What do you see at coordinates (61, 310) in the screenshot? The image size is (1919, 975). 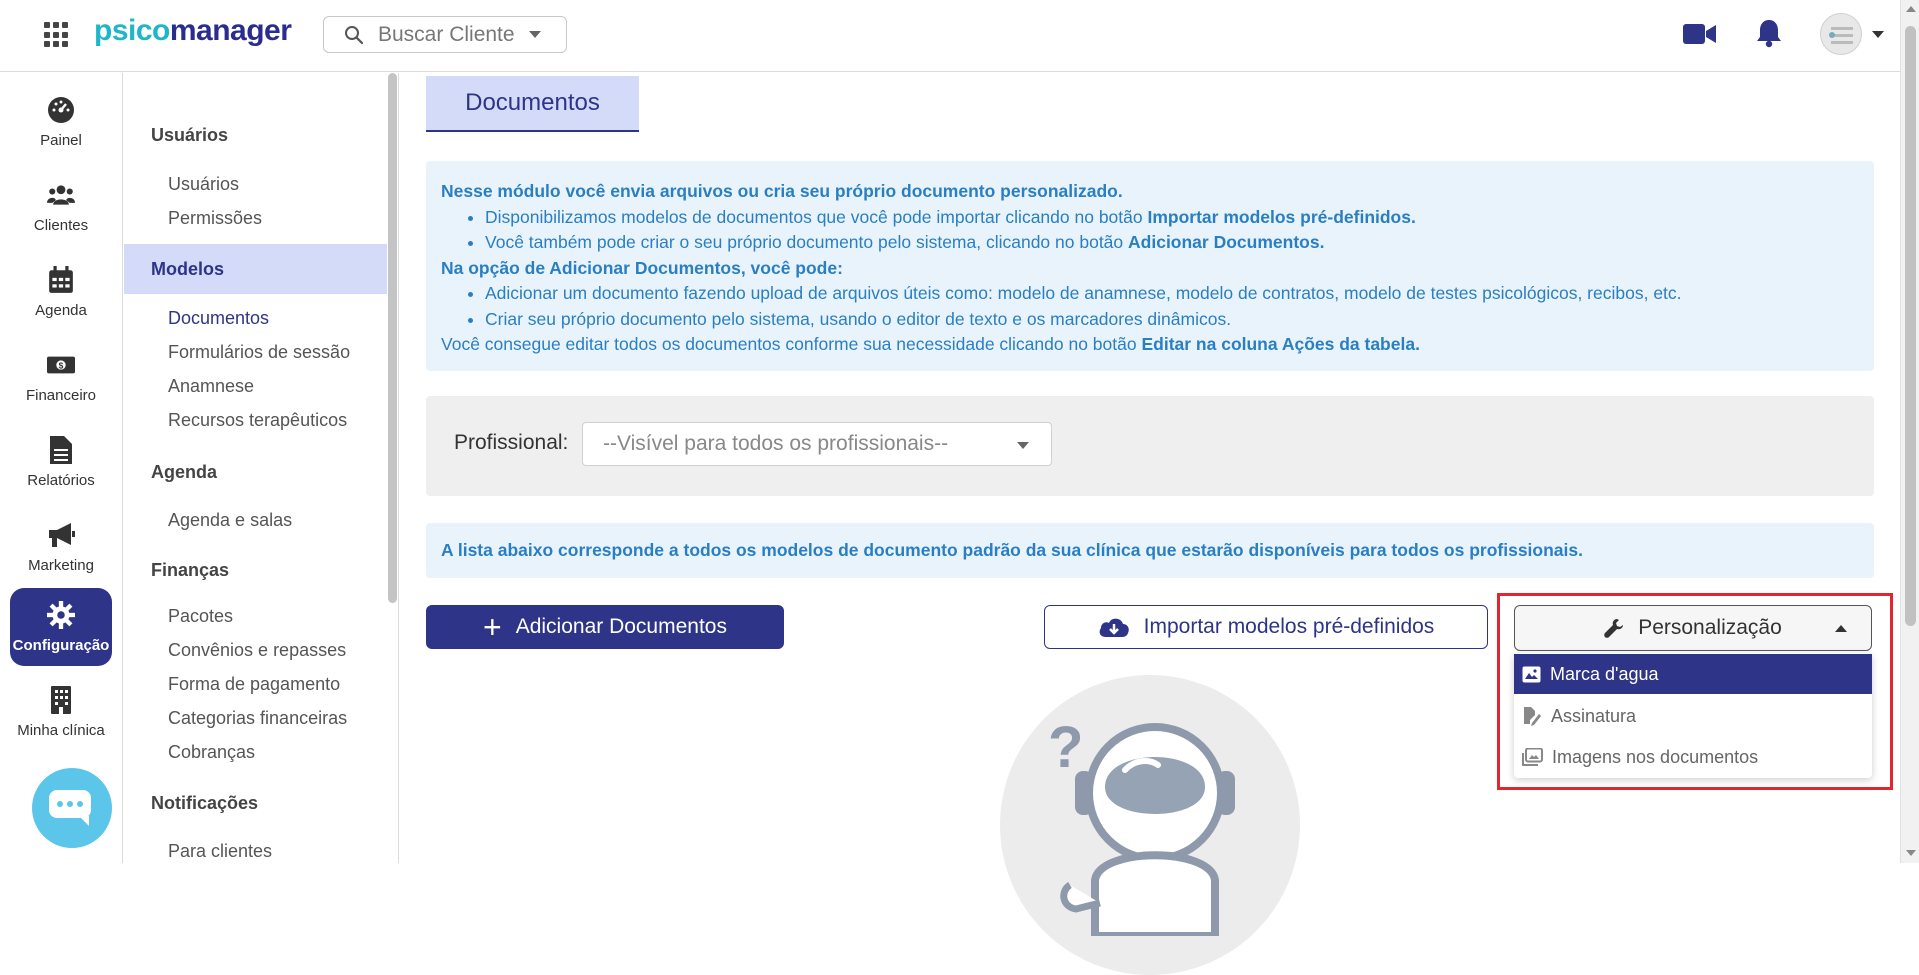 I see `nav-label: Agenda` at bounding box center [61, 310].